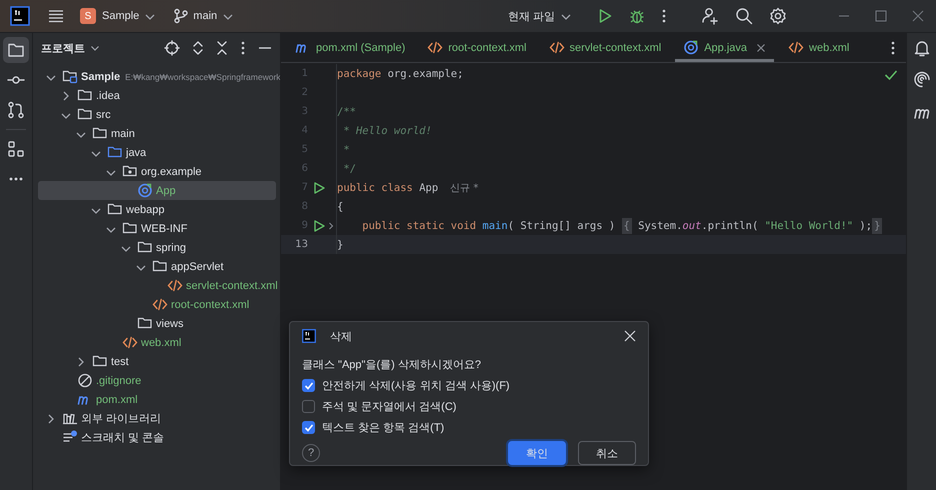  I want to click on module-folder-icon, so click(70, 76).